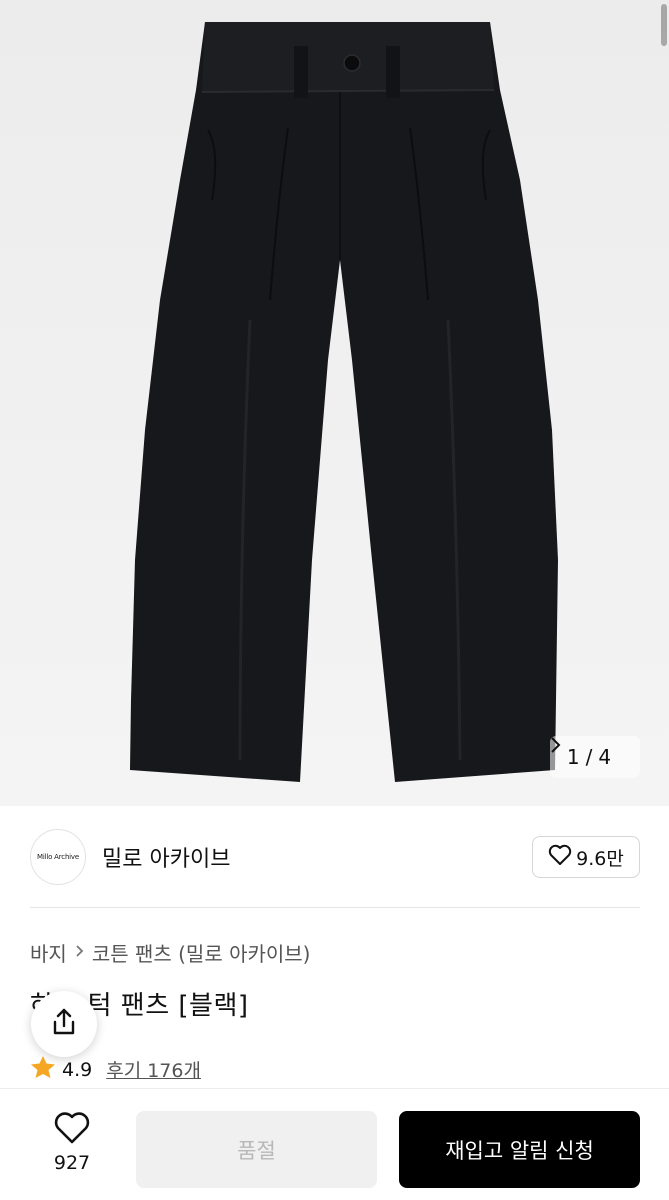  I want to click on wish-button: 927, so click(72, 1142).